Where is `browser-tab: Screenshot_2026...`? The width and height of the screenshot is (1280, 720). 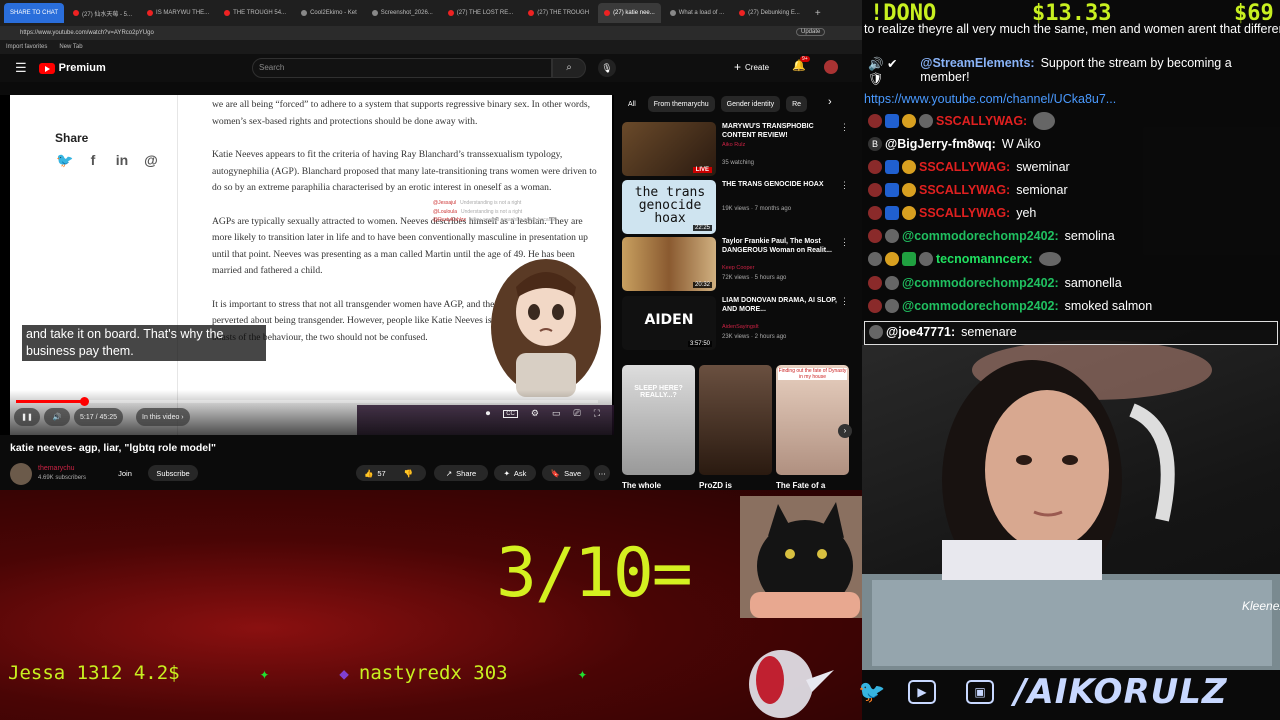
browser-tab: Screenshot_2026... is located at coordinates (402, 13).